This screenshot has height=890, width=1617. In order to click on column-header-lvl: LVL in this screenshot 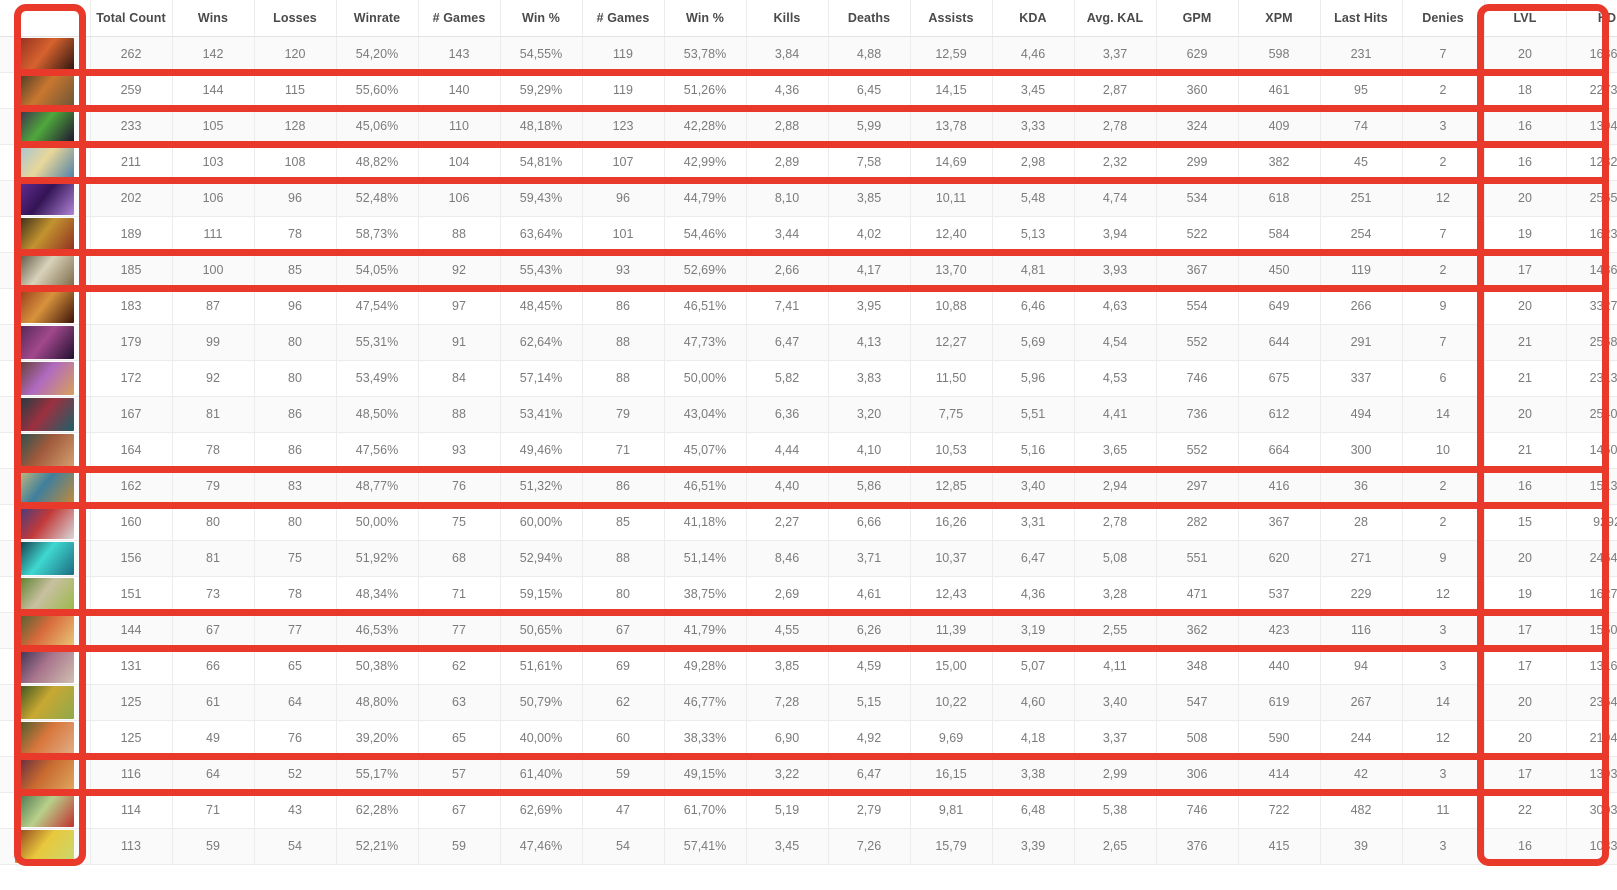, I will do `click(1525, 18)`.